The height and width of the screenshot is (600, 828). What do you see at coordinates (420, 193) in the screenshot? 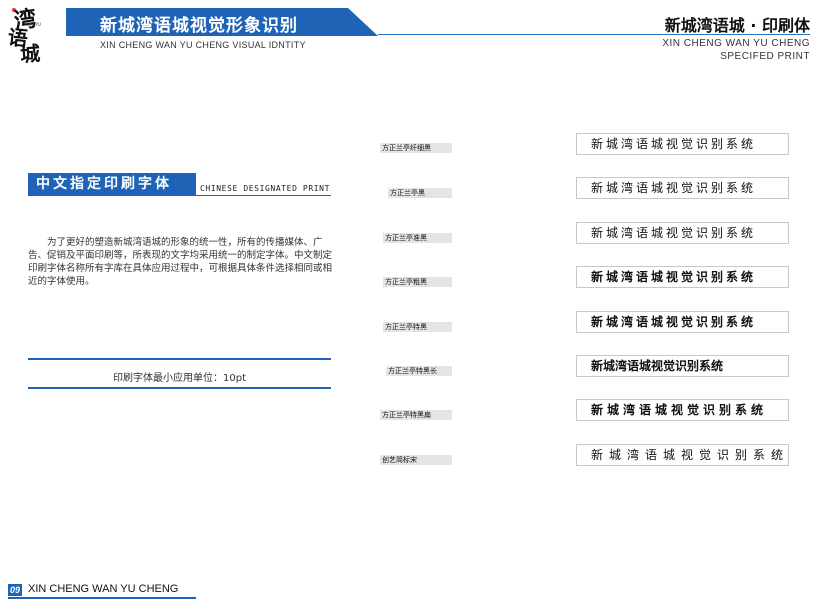
I see `font-label-2: 方正兰亭黑` at bounding box center [420, 193].